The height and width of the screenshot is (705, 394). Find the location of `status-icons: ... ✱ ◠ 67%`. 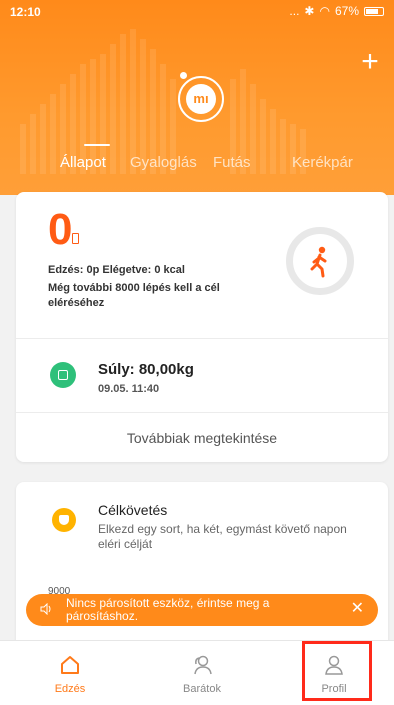

status-icons: ... ✱ ◠ 67% is located at coordinates (336, 11).